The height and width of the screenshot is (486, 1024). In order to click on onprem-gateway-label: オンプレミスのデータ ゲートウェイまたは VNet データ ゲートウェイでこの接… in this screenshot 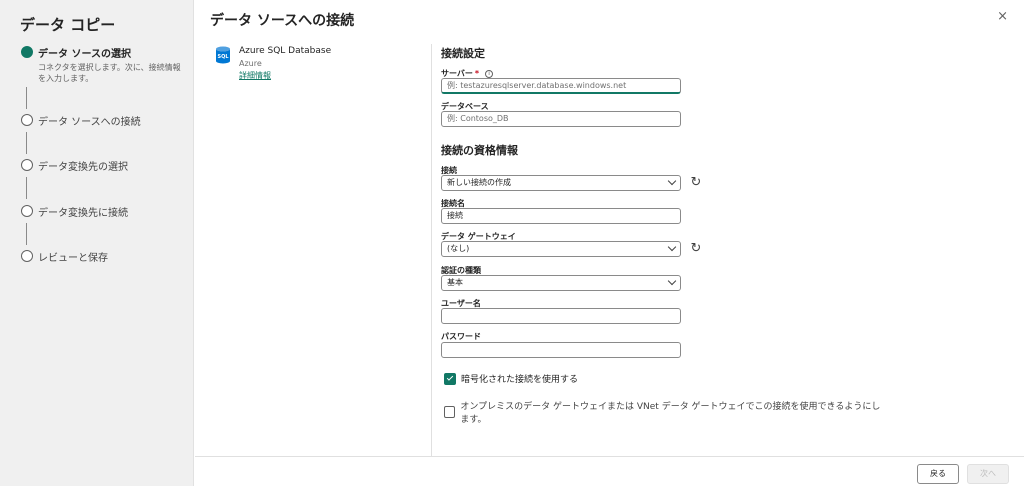, I will do `click(670, 413)`.